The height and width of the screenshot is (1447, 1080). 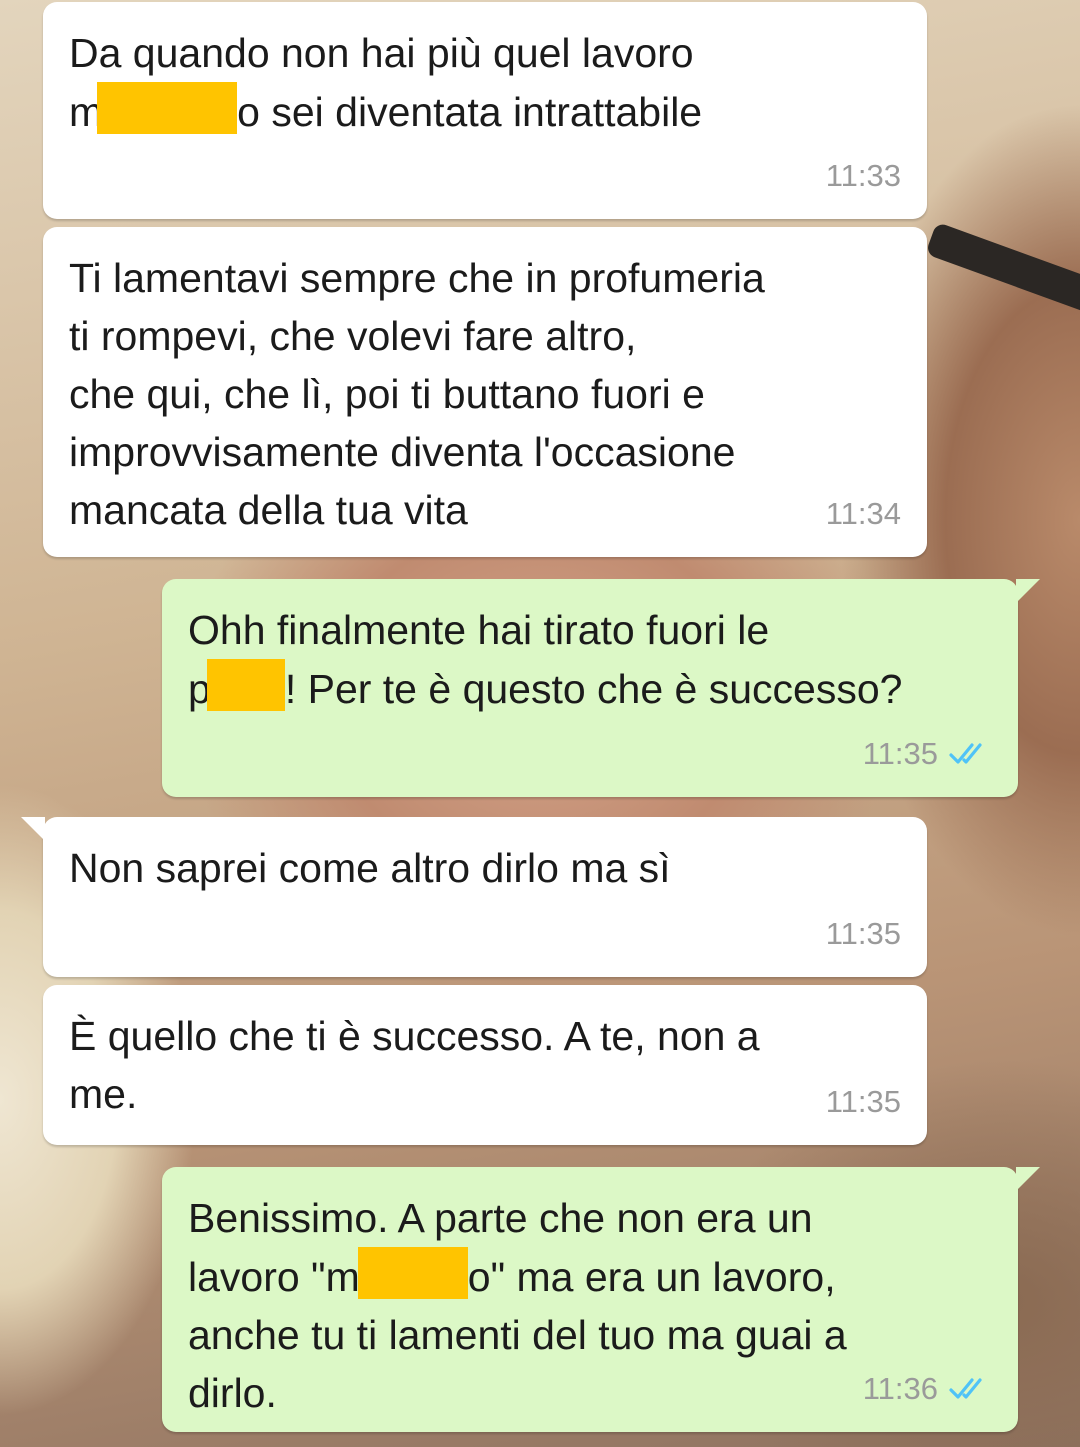 I want to click on message-line: Da quando non hai più quel lavoro, so click(x=381, y=53).